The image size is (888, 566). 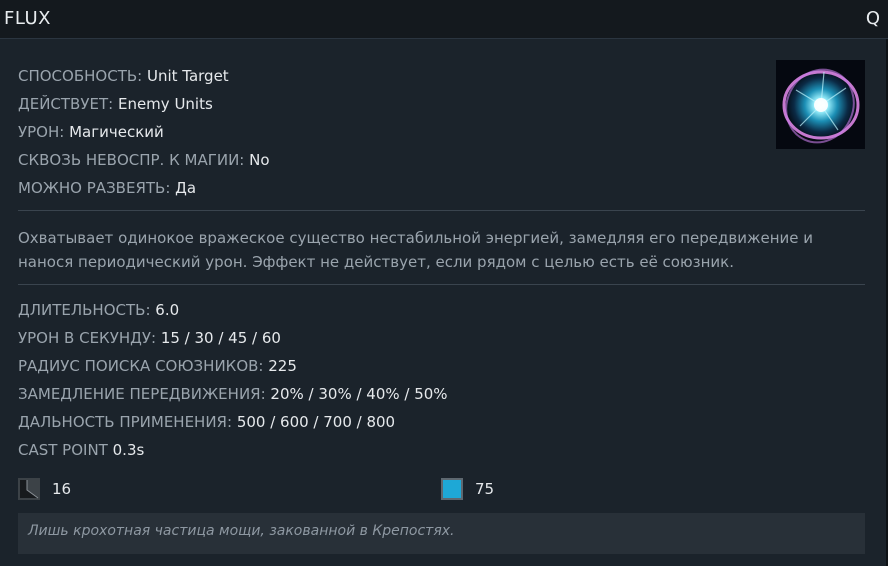 I want to click on stat-value: 20% / 30% / 40% / 50%, so click(x=359, y=394).